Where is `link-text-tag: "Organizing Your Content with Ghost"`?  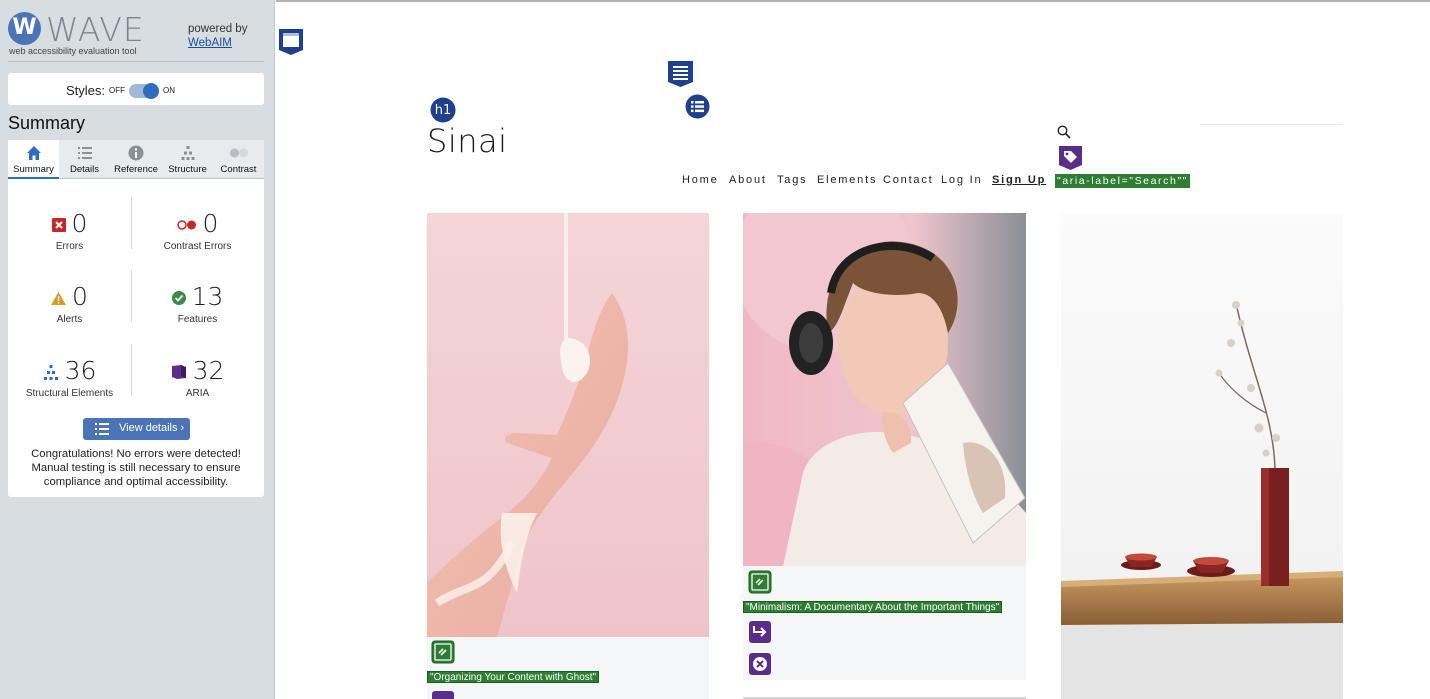 link-text-tag: "Organizing Your Content with Ghost" is located at coordinates (513, 677).